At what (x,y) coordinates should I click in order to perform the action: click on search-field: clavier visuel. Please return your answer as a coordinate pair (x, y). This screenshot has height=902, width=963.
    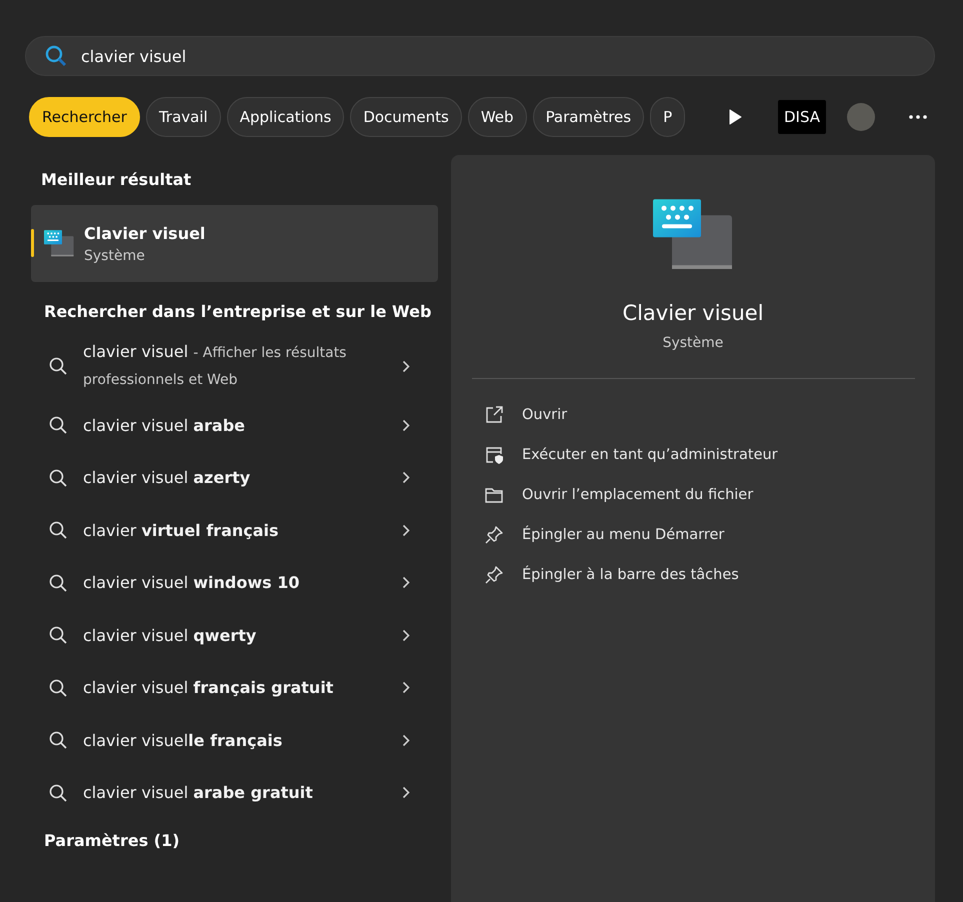
    Looking at the image, I should click on (480, 56).